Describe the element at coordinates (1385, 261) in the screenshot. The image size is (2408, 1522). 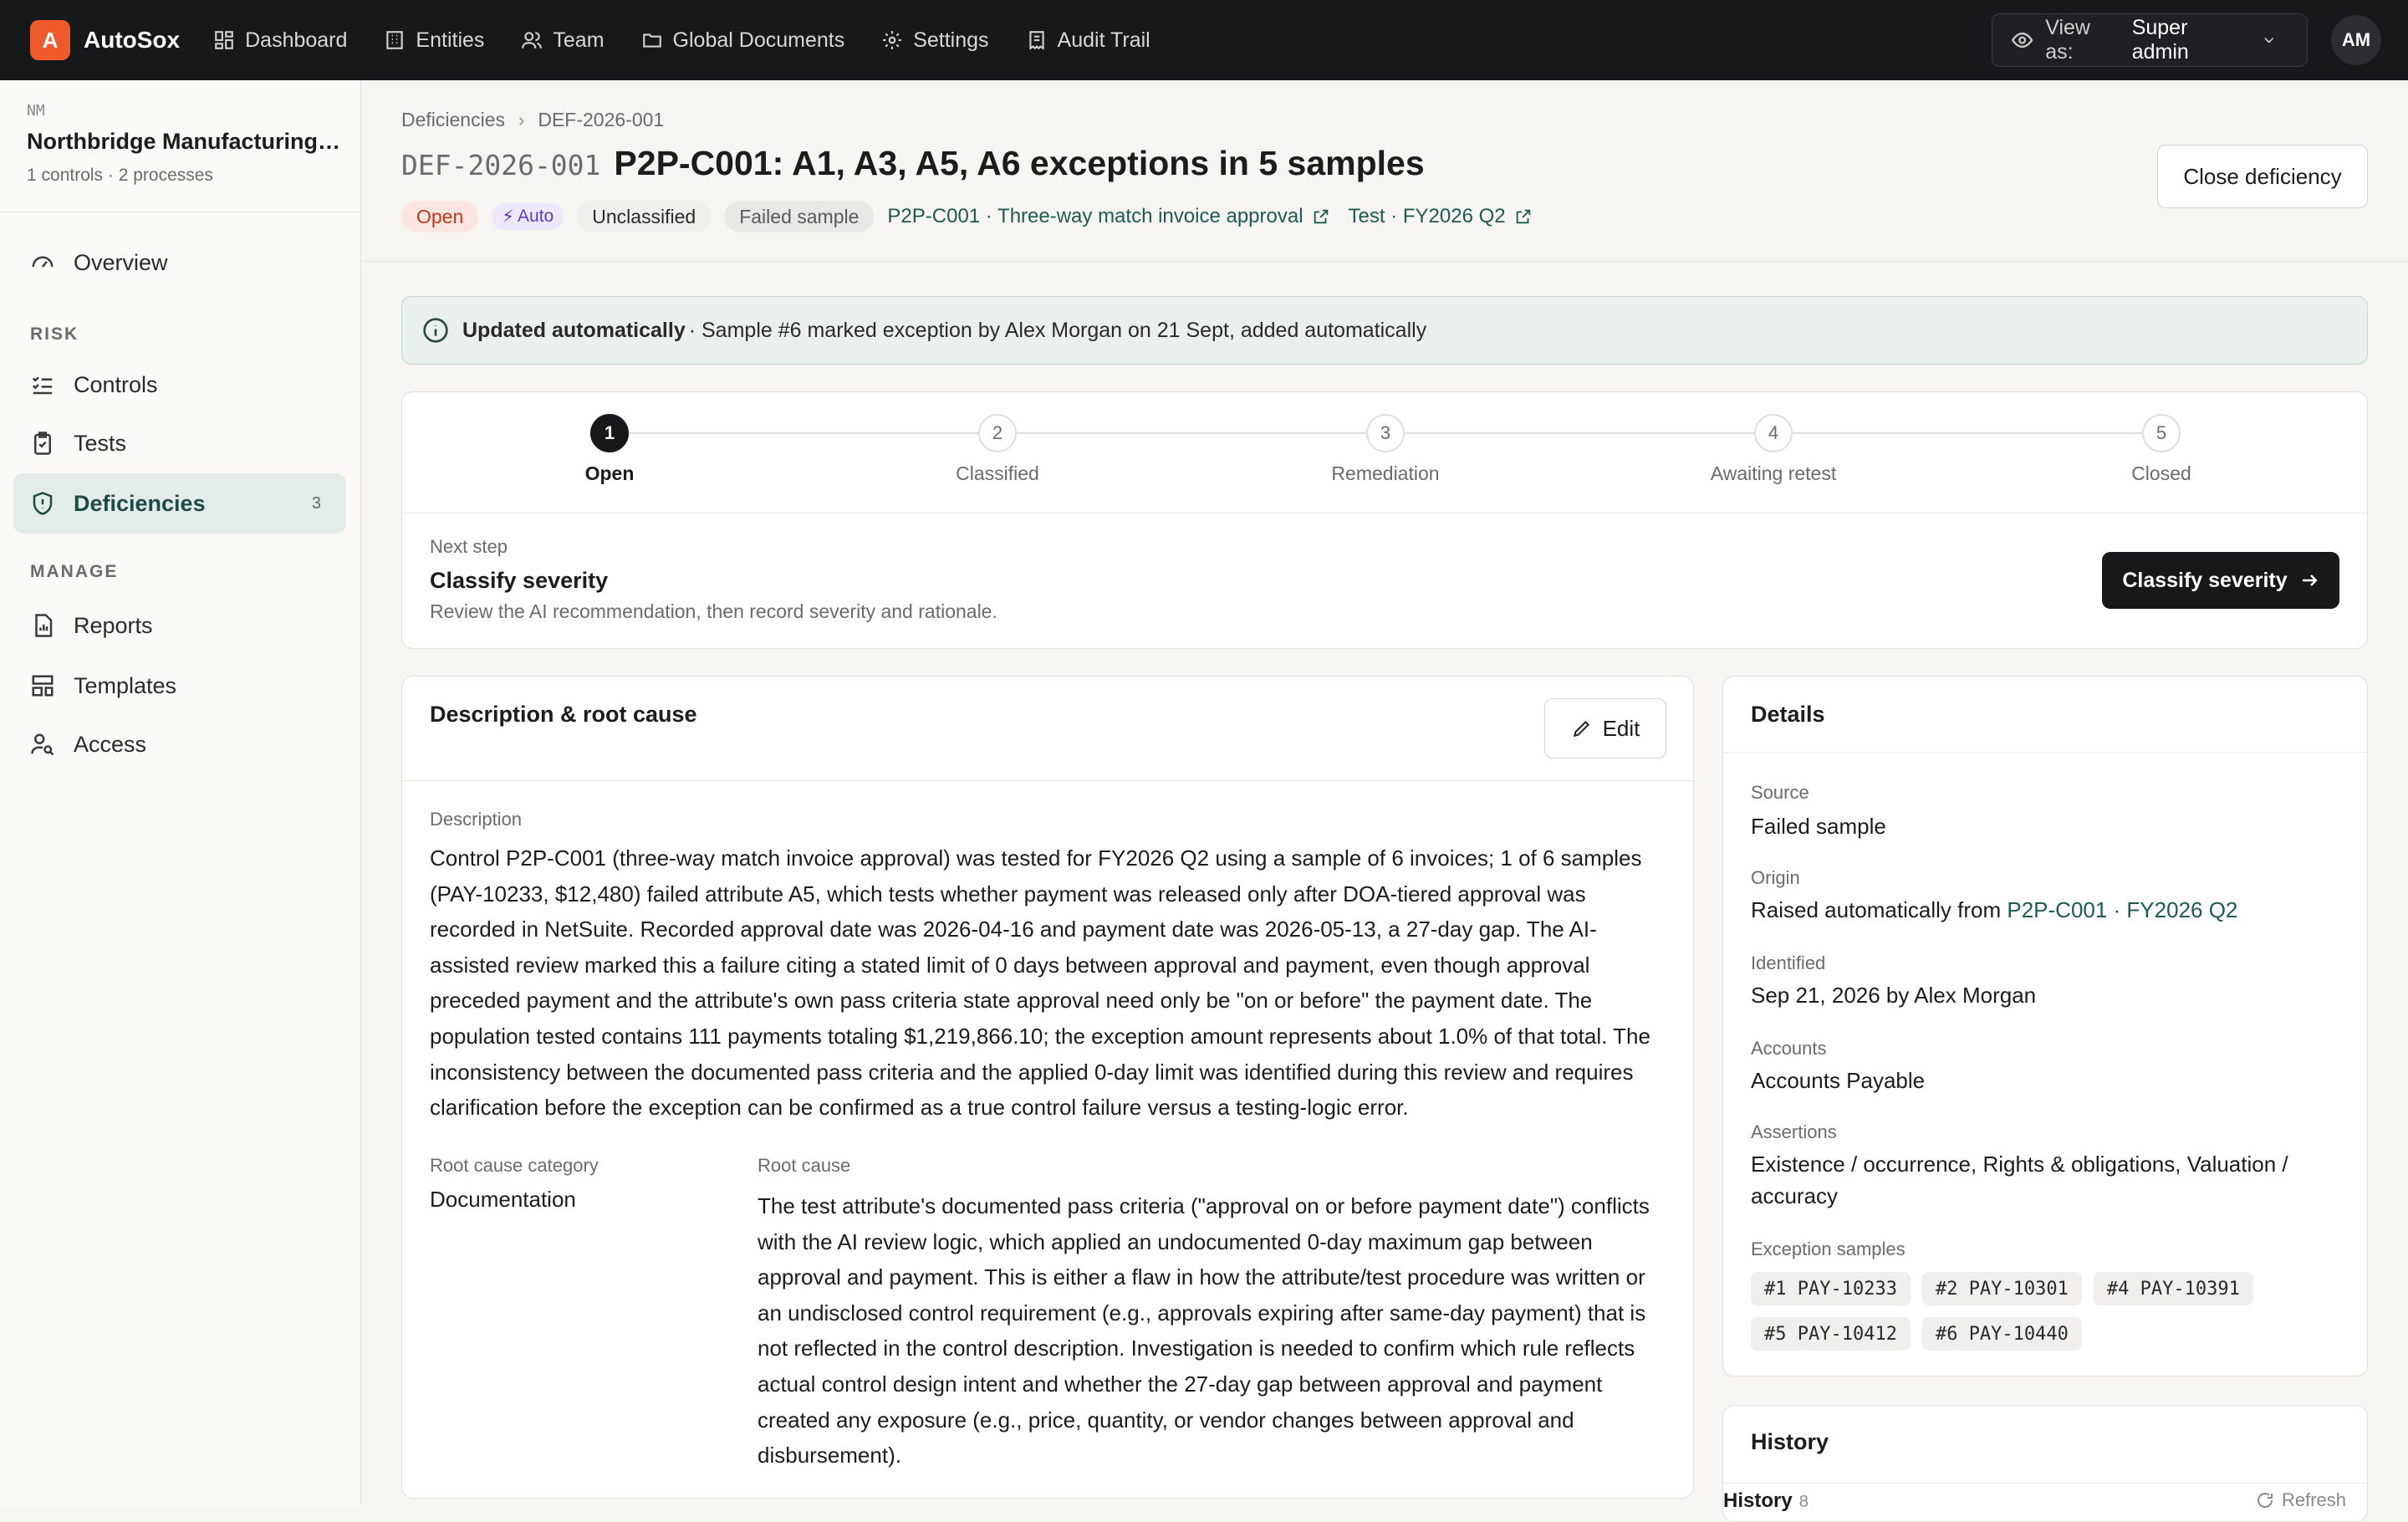
I see `header-divider` at that location.